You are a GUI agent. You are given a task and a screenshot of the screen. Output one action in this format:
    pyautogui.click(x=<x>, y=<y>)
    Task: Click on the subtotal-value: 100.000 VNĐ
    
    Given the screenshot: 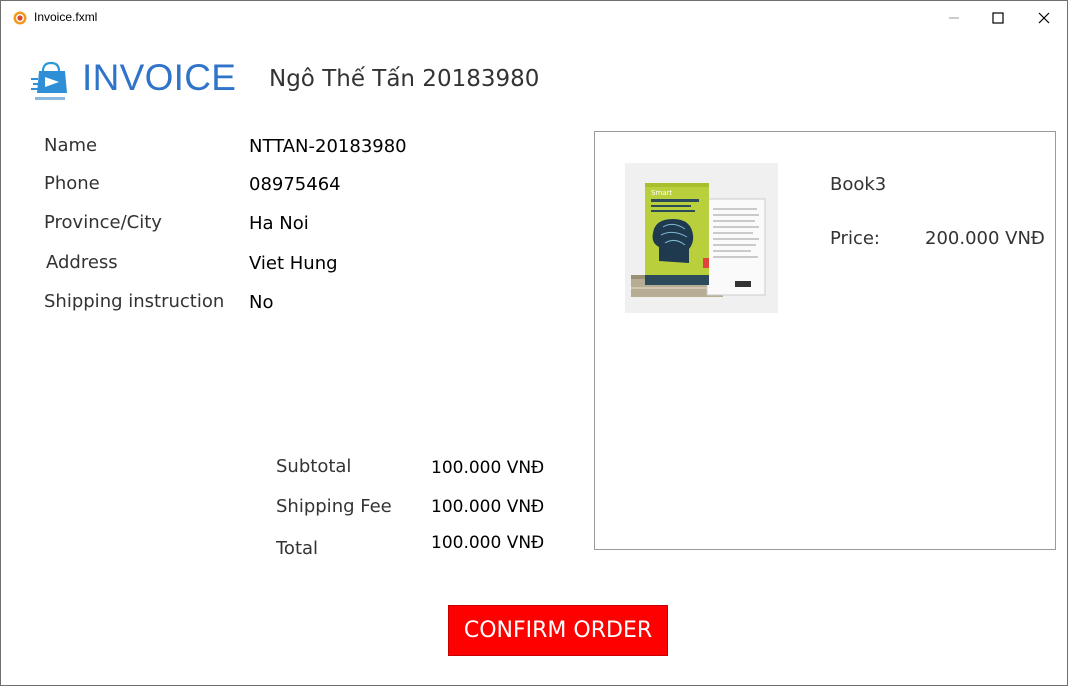 What is the action you would take?
    pyautogui.click(x=488, y=468)
    